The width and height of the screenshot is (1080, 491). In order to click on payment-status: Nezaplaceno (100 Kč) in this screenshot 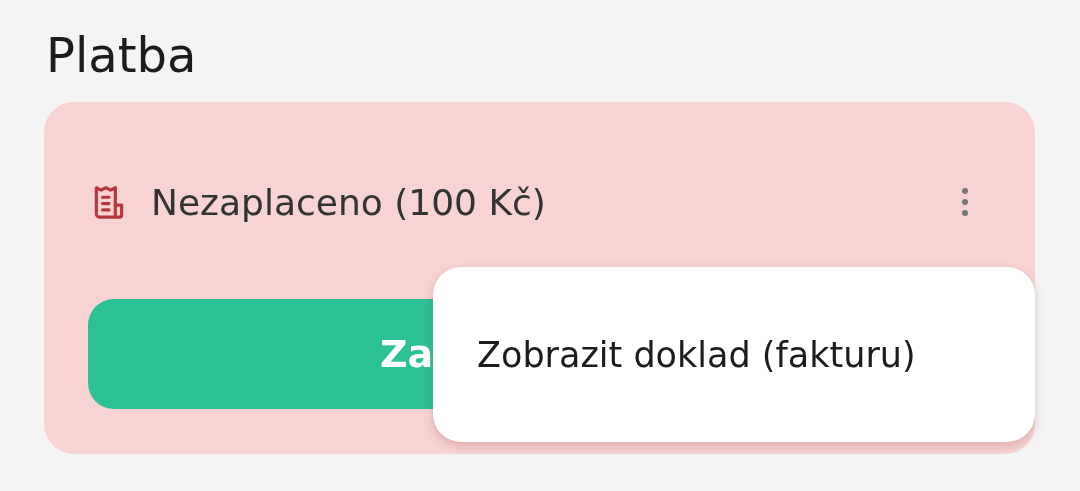, I will do `click(349, 202)`.